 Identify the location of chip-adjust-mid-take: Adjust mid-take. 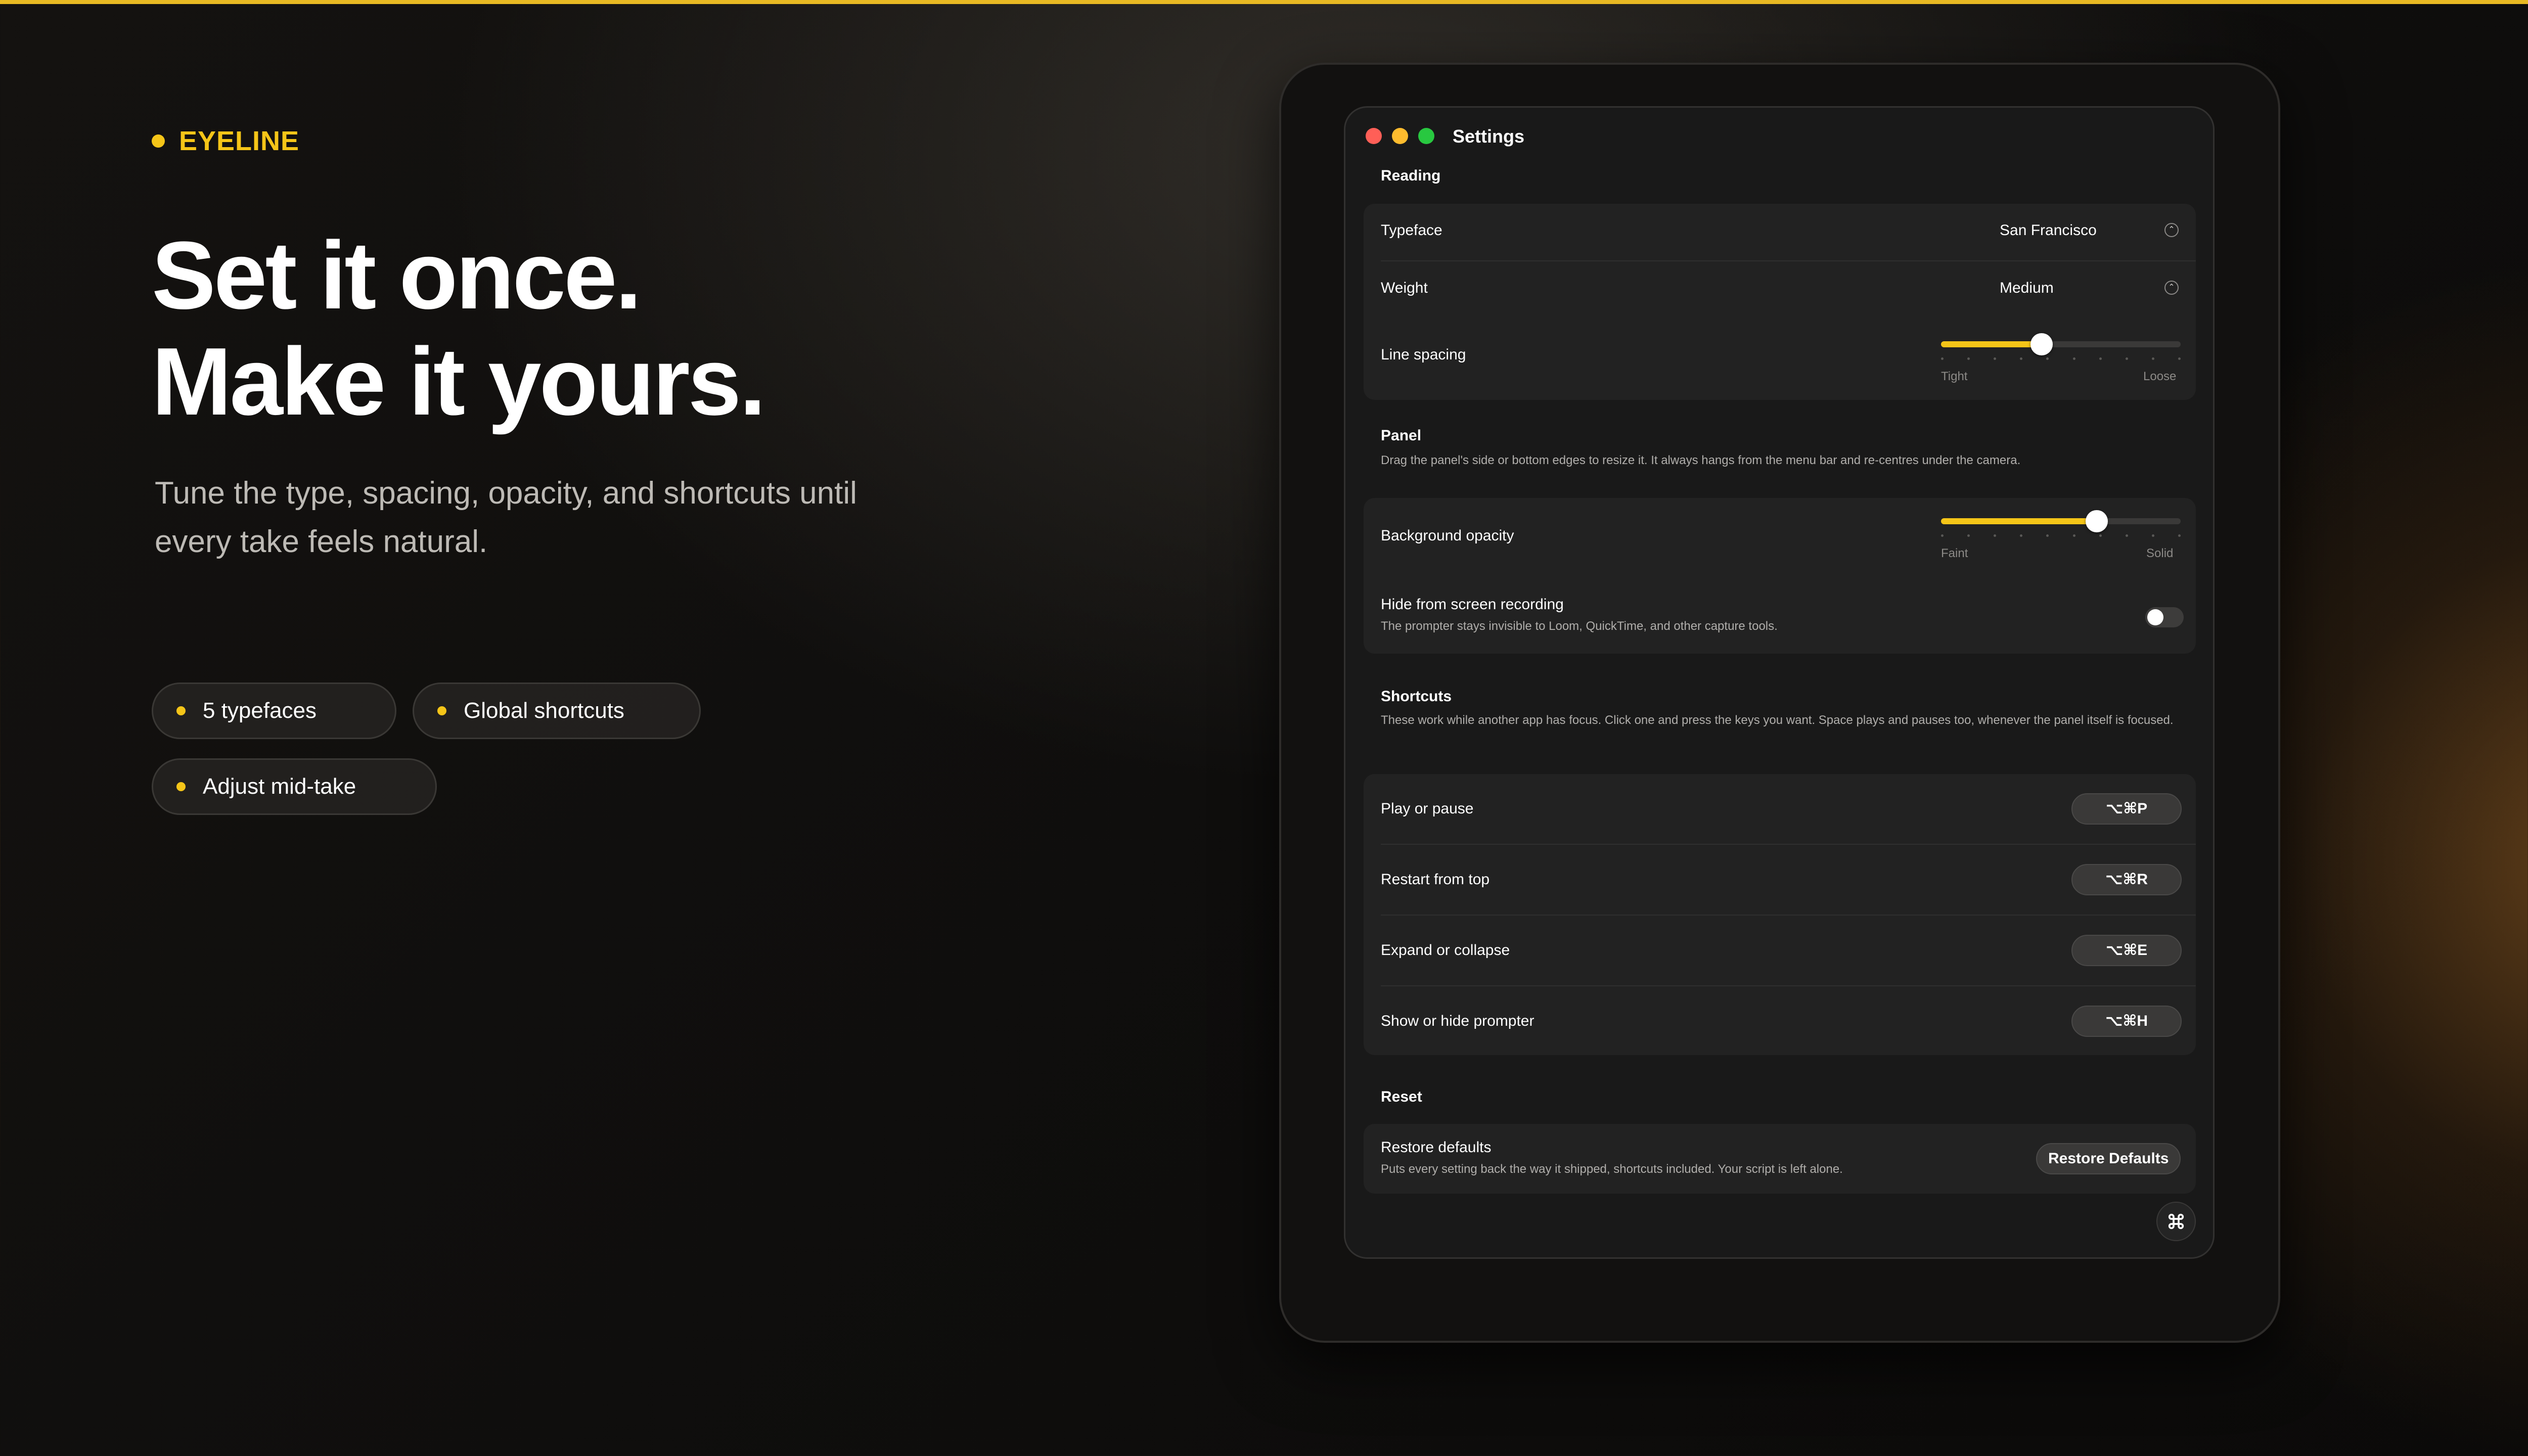
(295, 786).